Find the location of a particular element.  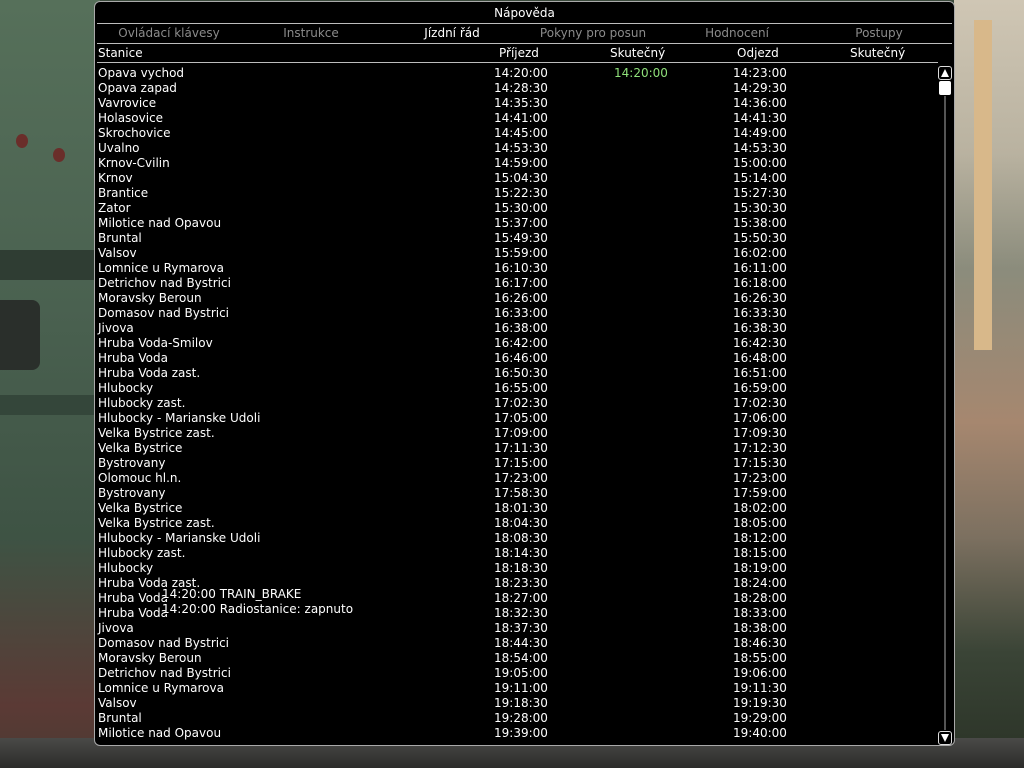

station-cell: Hlubocky - Marianske Udoli is located at coordinates (179, 538).